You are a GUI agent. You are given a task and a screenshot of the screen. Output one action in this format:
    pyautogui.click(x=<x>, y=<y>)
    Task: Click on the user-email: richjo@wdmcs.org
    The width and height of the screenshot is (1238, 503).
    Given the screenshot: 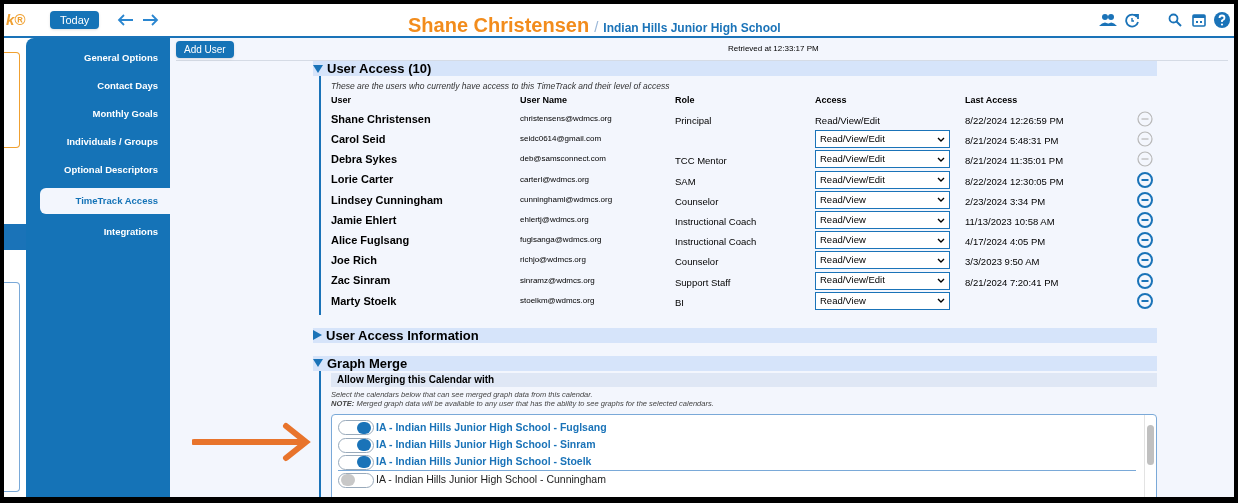 What is the action you would take?
    pyautogui.click(x=553, y=260)
    